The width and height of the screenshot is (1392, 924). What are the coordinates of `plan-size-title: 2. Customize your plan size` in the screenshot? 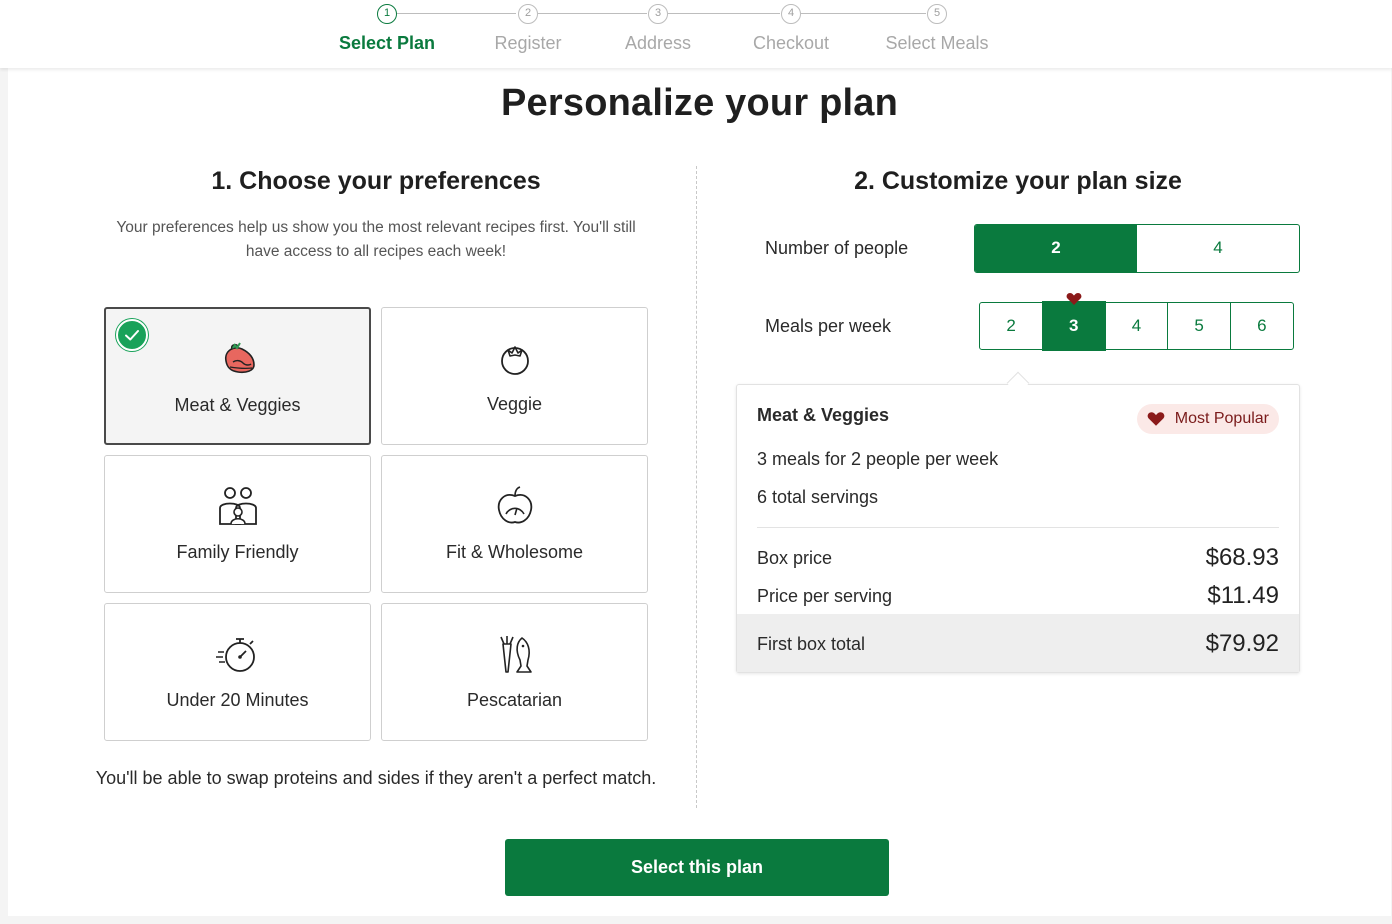 It's located at (1018, 181).